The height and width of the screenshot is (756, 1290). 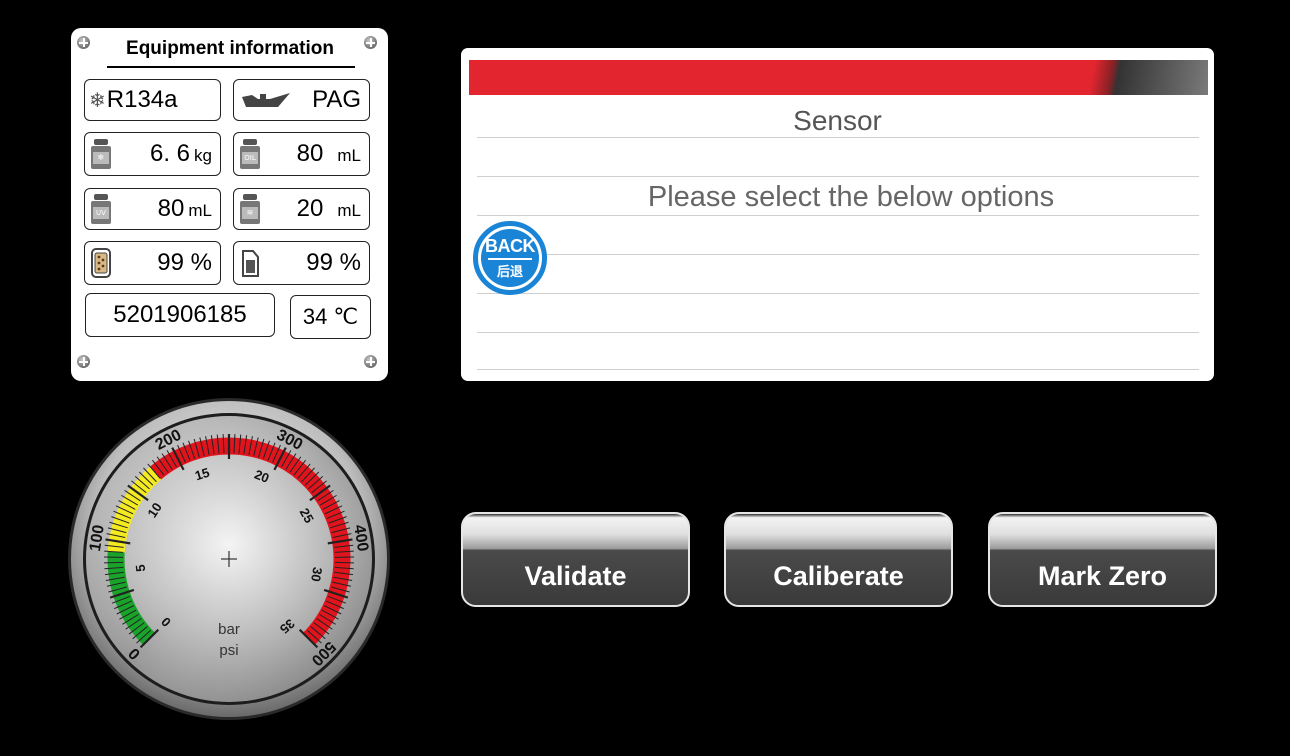 What do you see at coordinates (301, 263) in the screenshot?
I see `tank-percent-box: 99 %` at bounding box center [301, 263].